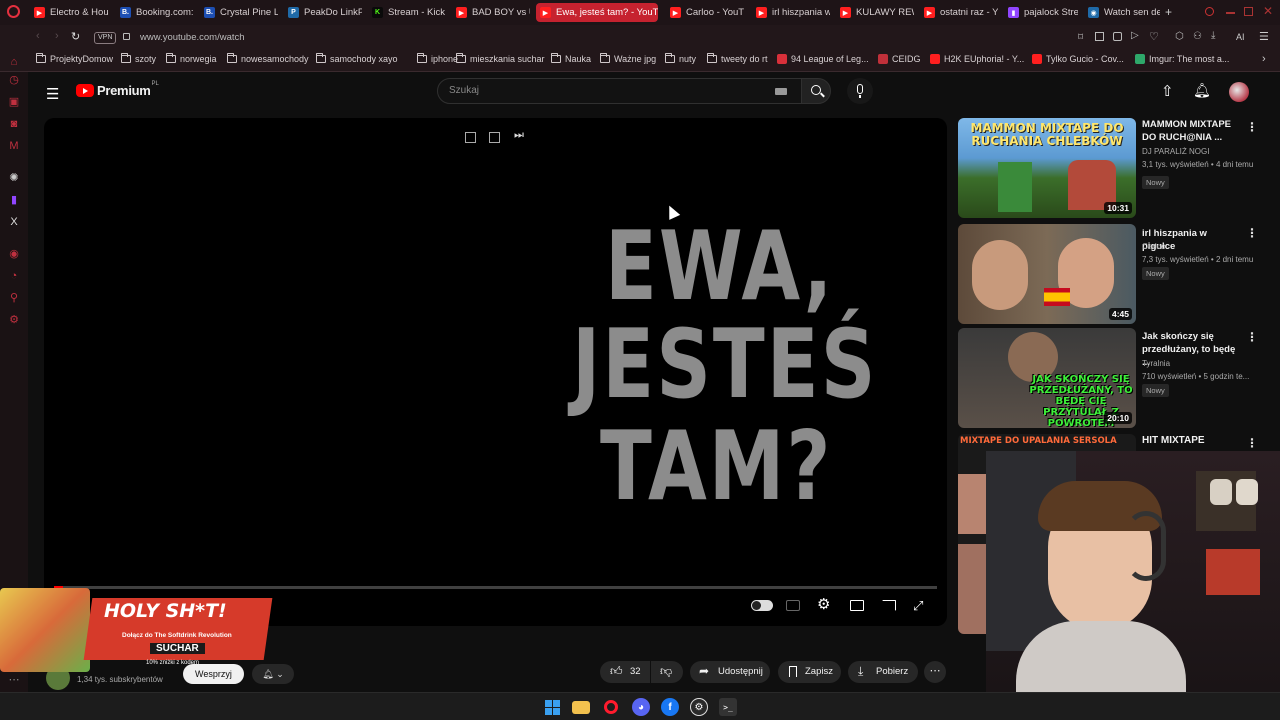 This screenshot has width=1280, height=720. Describe the element at coordinates (1122, 12) in the screenshot. I see `browser-tab: ◉ Watch sen der` at that location.